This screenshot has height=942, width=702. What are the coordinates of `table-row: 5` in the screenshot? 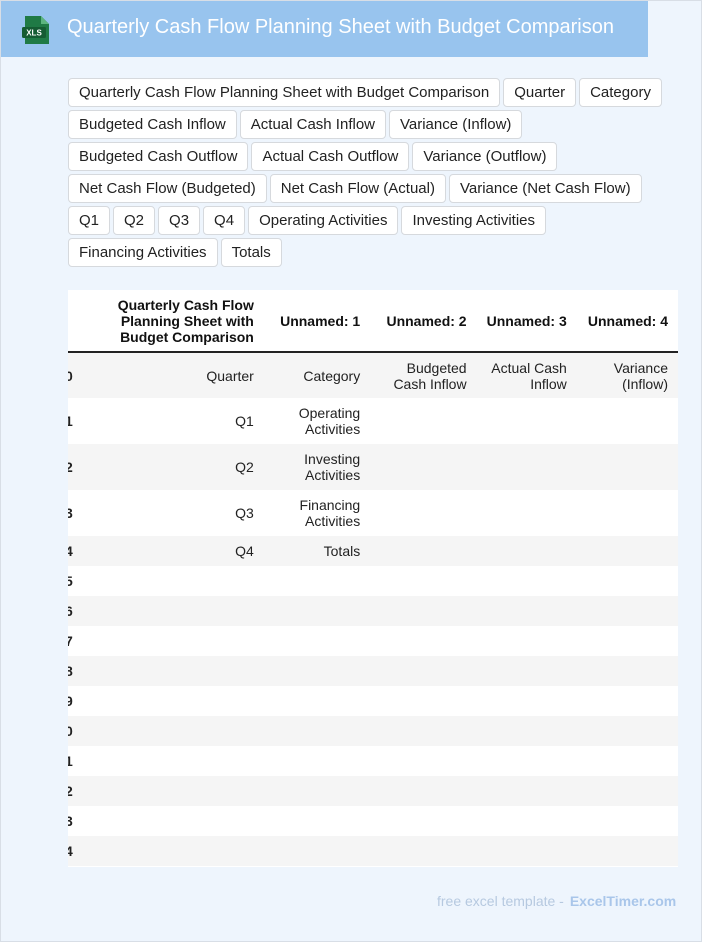 It's located at (373, 581).